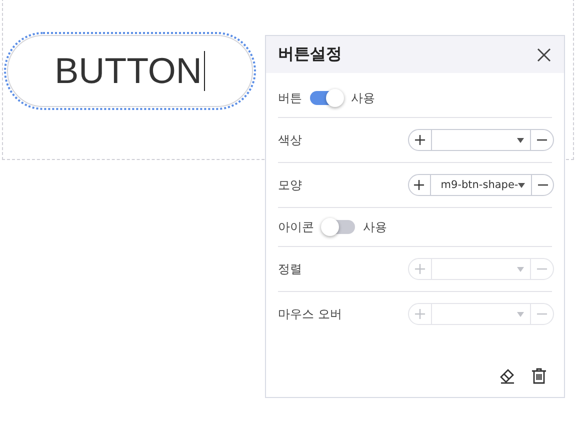 The image size is (576, 428). What do you see at coordinates (539, 376) in the screenshot?
I see `trash-icon` at bounding box center [539, 376].